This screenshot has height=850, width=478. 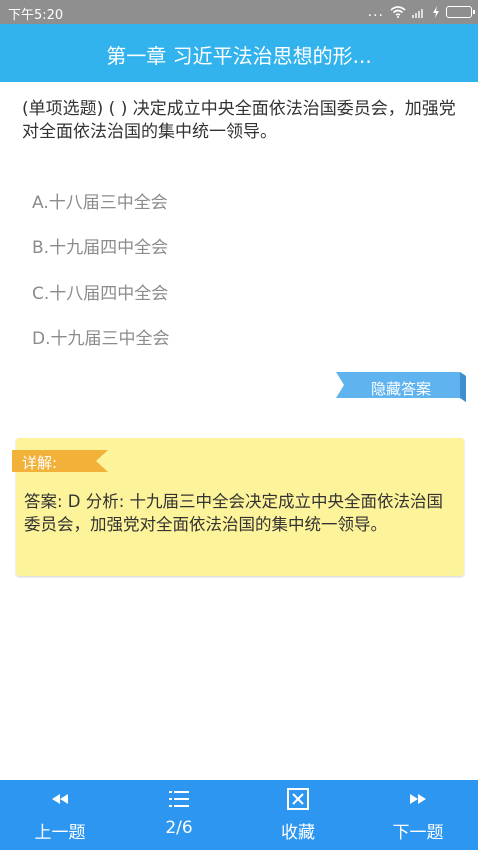 What do you see at coordinates (179, 815) in the screenshot?
I see `progress-button: 2/6` at bounding box center [179, 815].